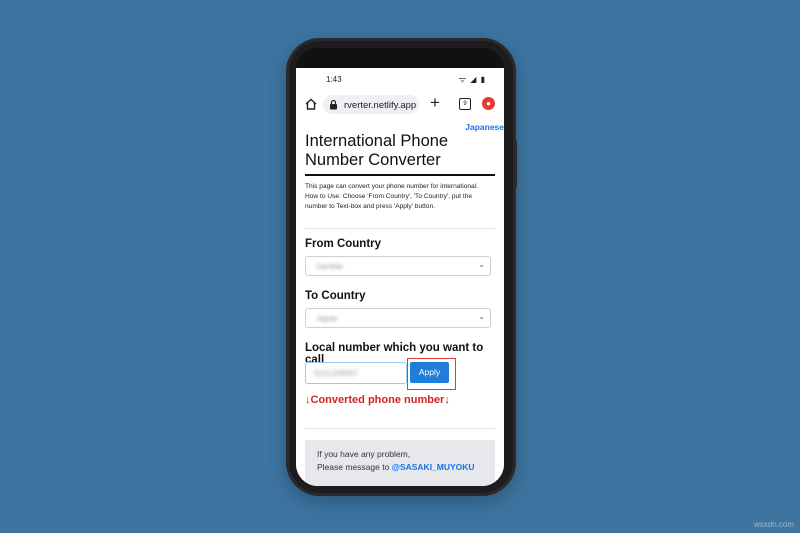 This screenshot has height=533, width=800. What do you see at coordinates (465, 104) in the screenshot?
I see `tab-switcher-icon: 9` at bounding box center [465, 104].